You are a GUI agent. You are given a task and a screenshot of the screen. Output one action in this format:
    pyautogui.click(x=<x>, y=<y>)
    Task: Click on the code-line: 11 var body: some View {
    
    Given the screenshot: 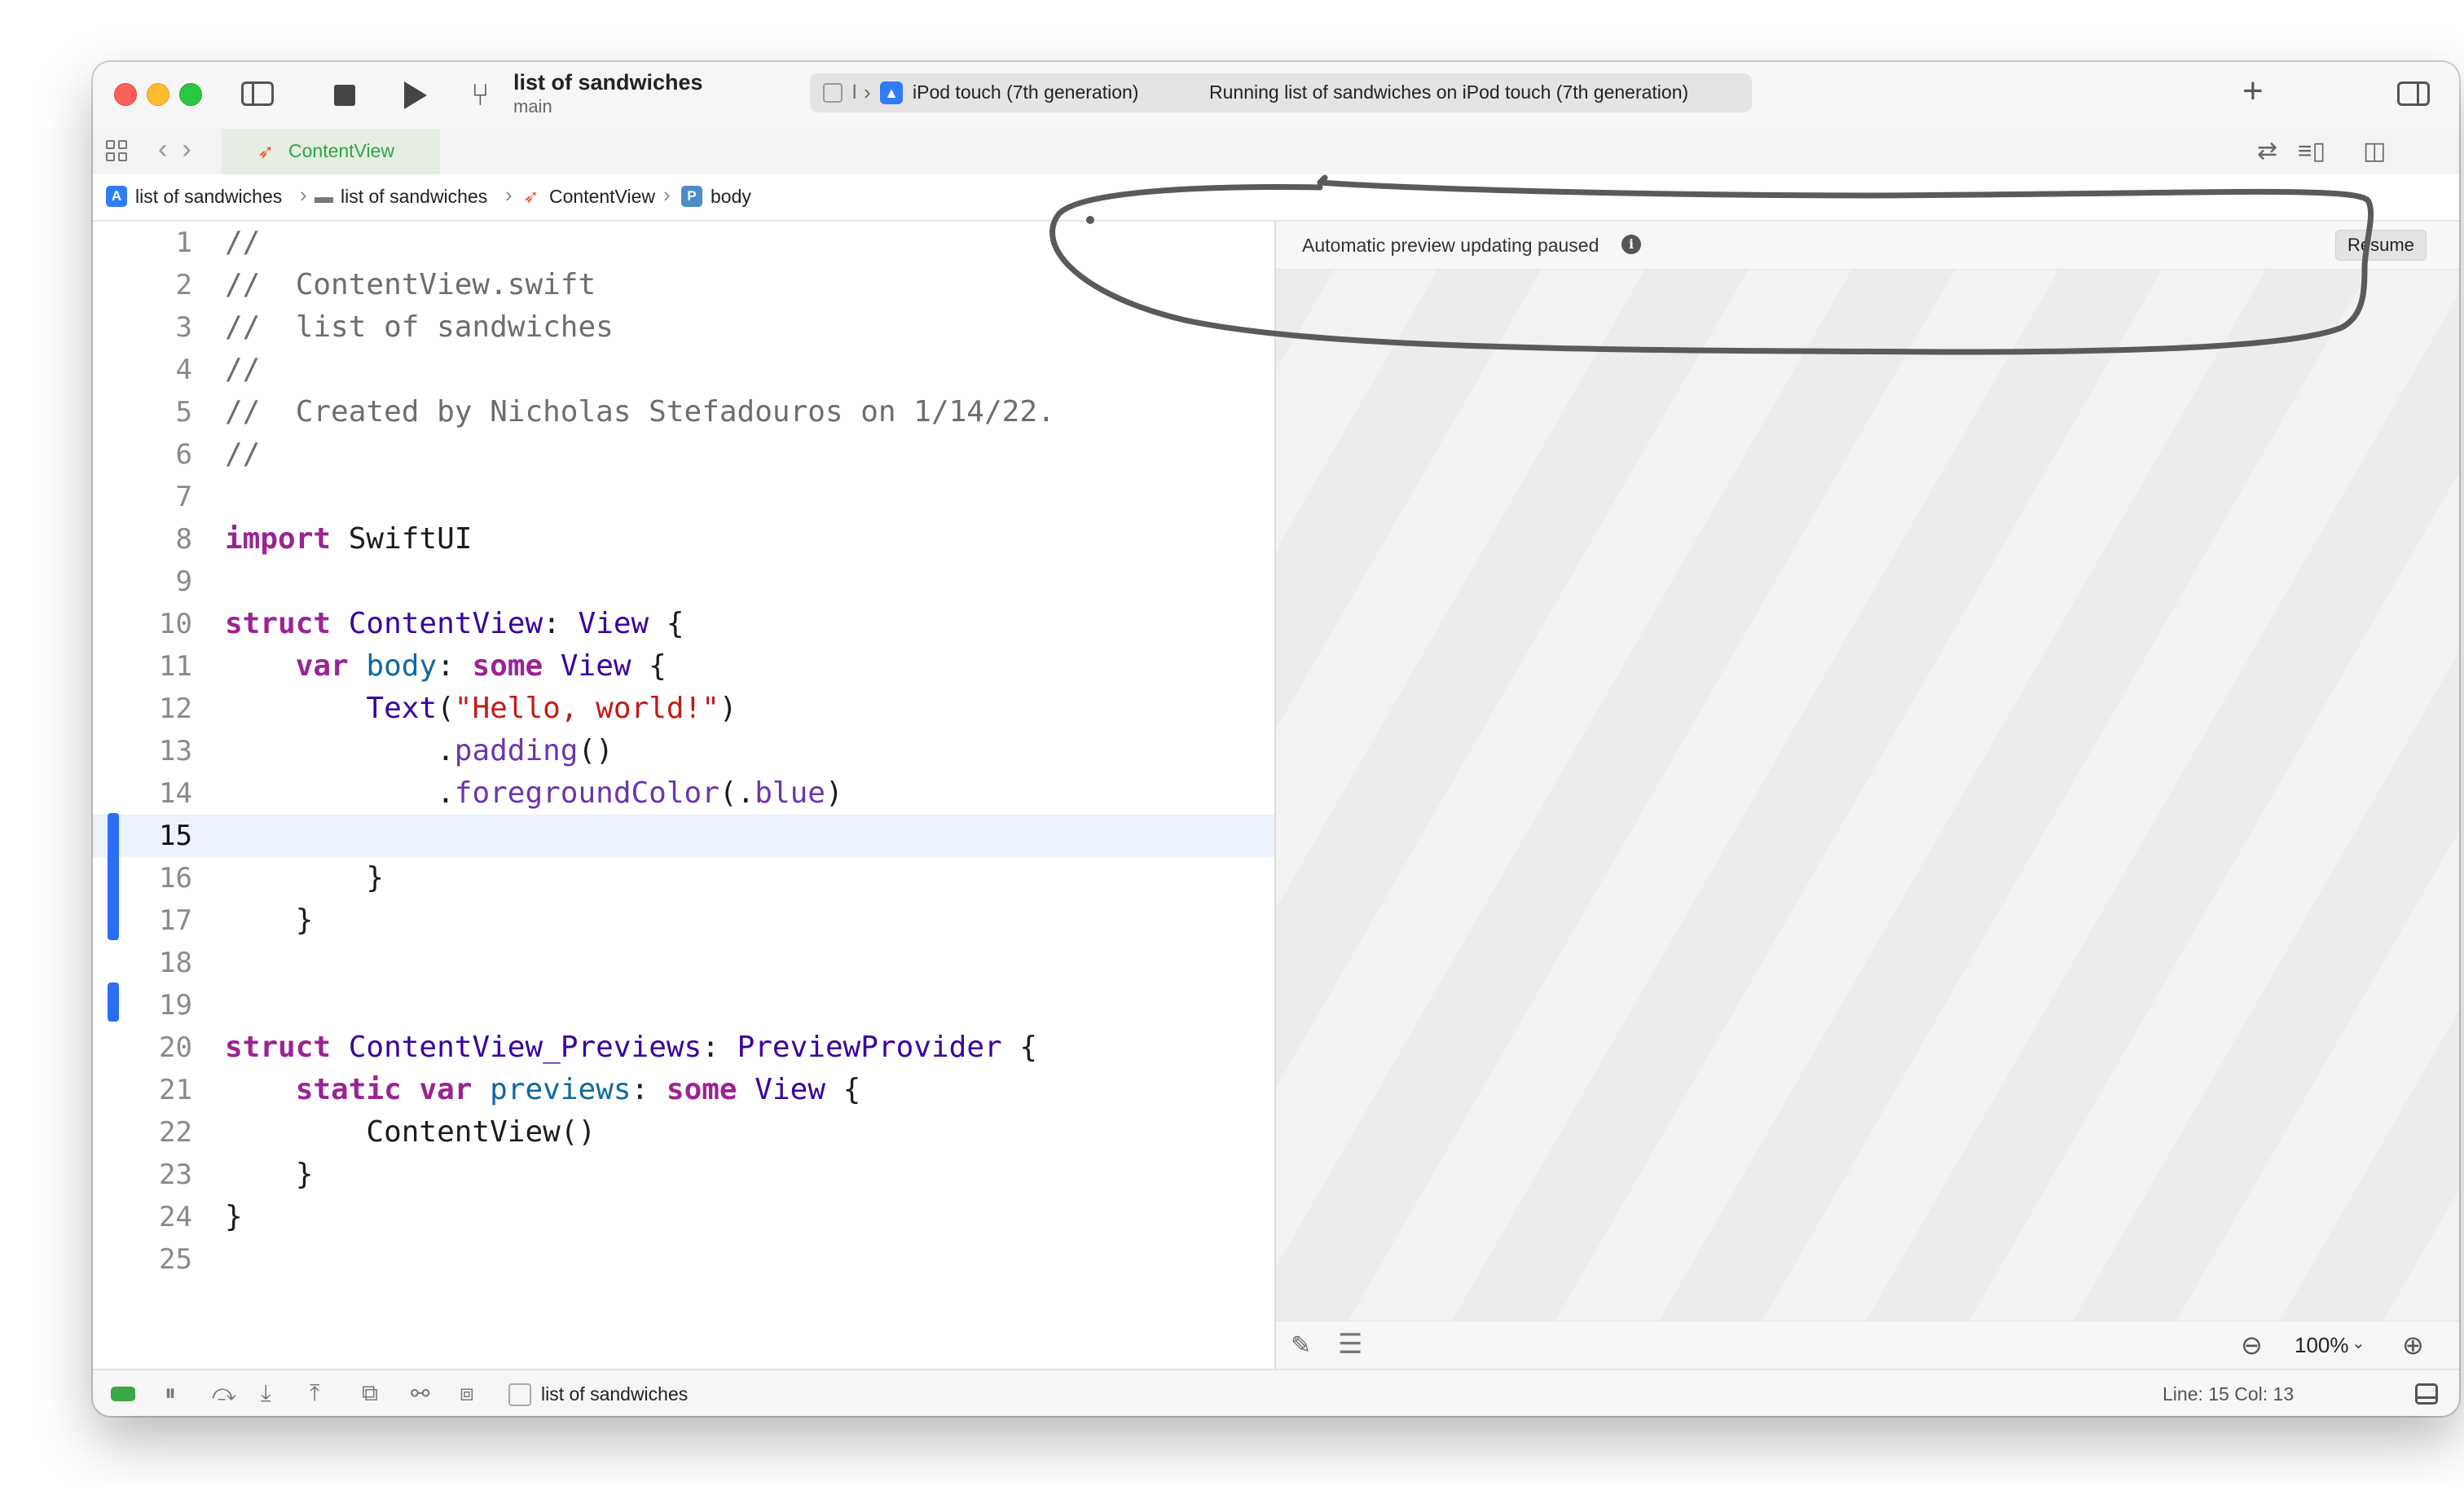 What is the action you would take?
    pyautogui.click(x=683, y=666)
    